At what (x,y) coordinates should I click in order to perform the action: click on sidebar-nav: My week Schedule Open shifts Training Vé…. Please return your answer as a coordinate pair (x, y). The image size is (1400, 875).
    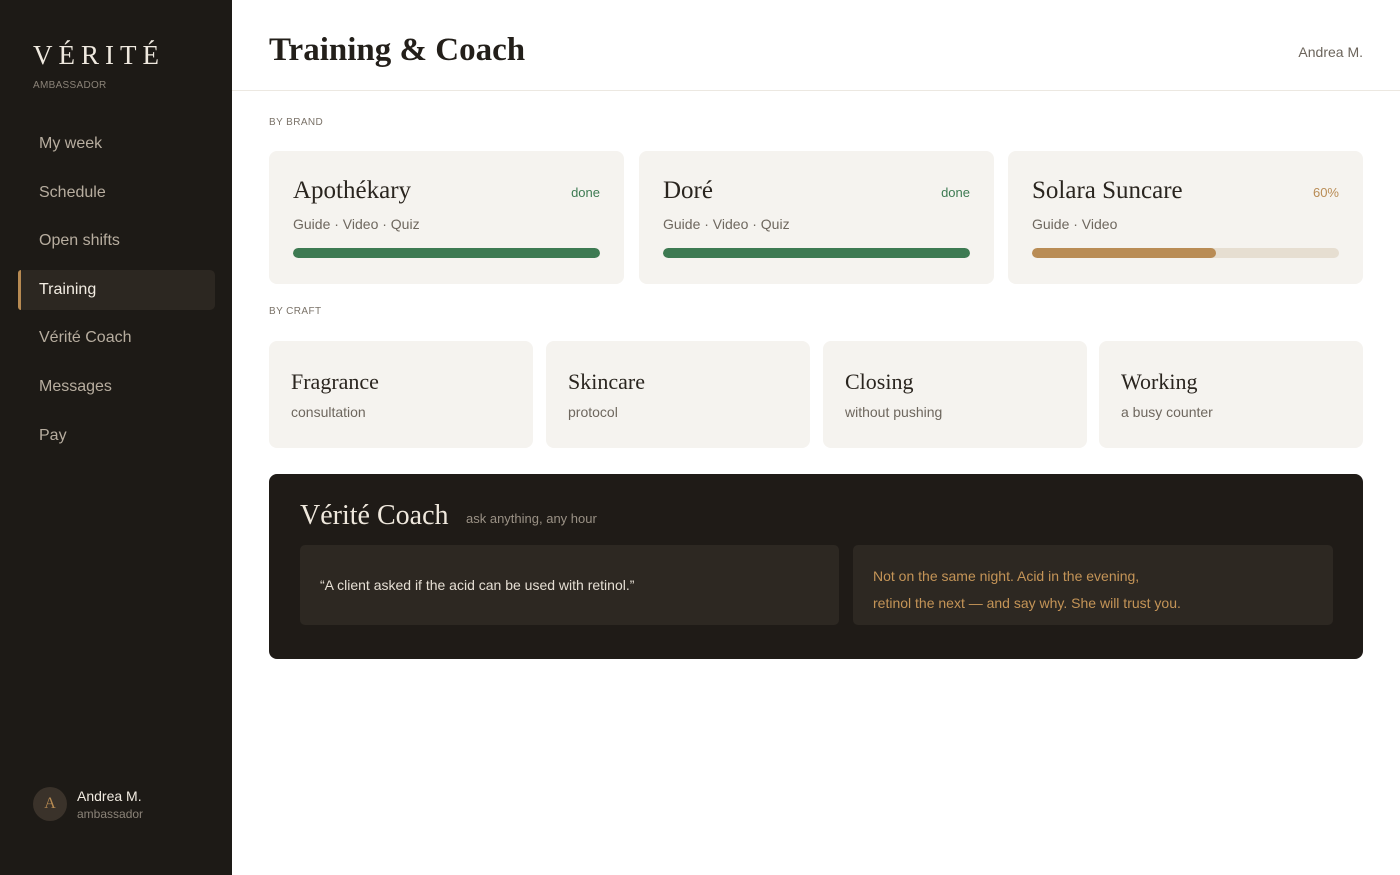
    Looking at the image, I should click on (116, 294).